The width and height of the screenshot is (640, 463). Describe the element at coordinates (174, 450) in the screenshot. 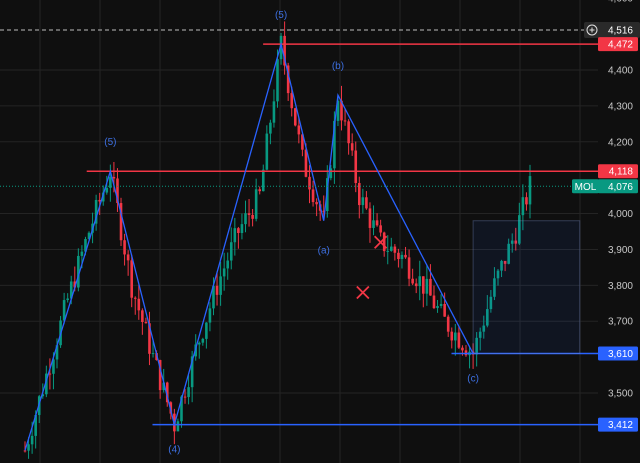

I see `wave-label: (4)` at that location.